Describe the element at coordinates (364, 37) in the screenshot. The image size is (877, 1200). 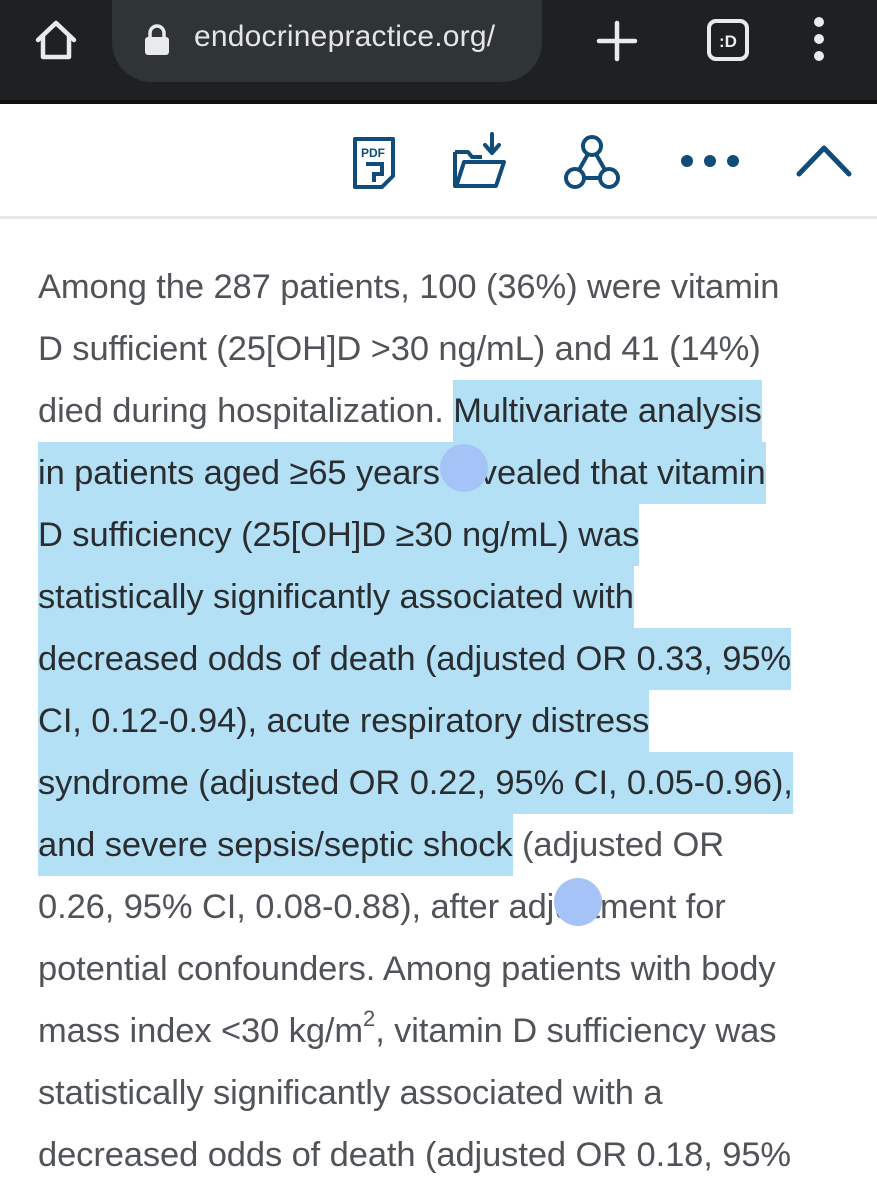
I see `url-text: endocrinepractice.org/` at that location.